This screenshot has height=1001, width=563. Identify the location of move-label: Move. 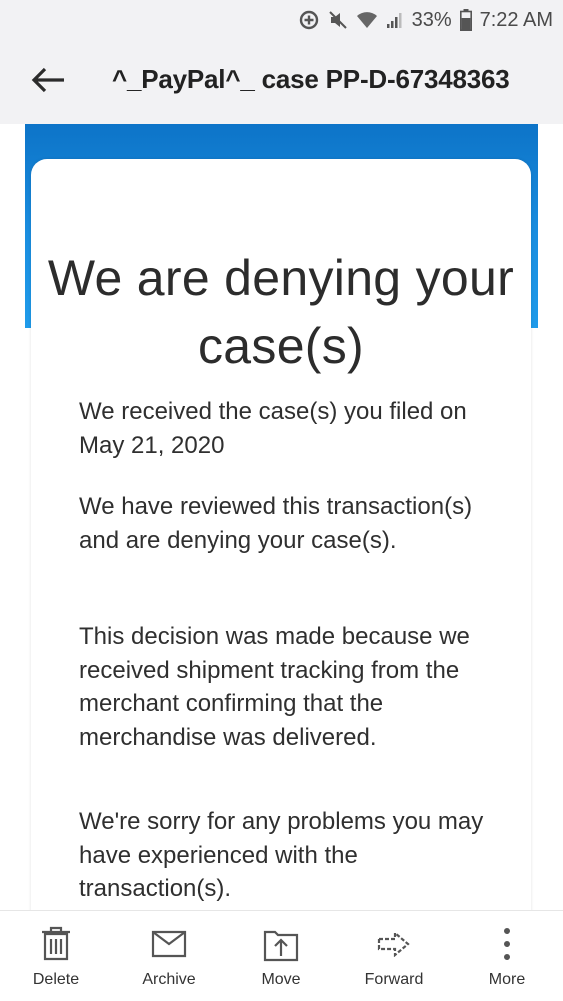
(281, 979).